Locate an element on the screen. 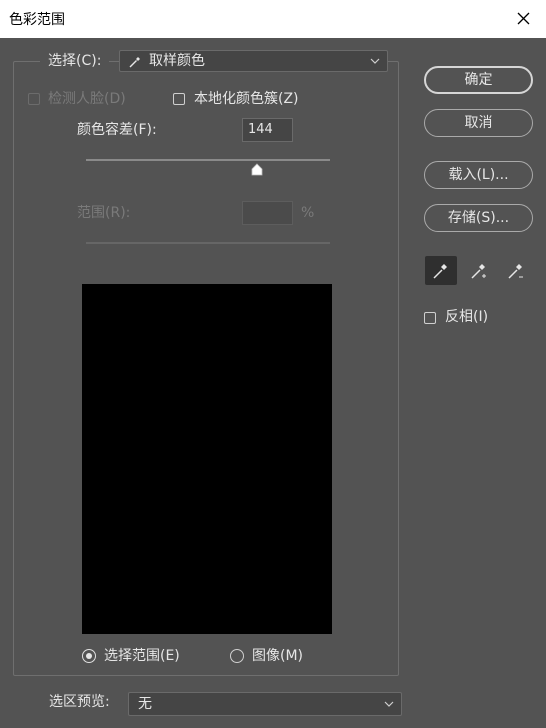 The width and height of the screenshot is (546, 728). radio-image is located at coordinates (237, 656).